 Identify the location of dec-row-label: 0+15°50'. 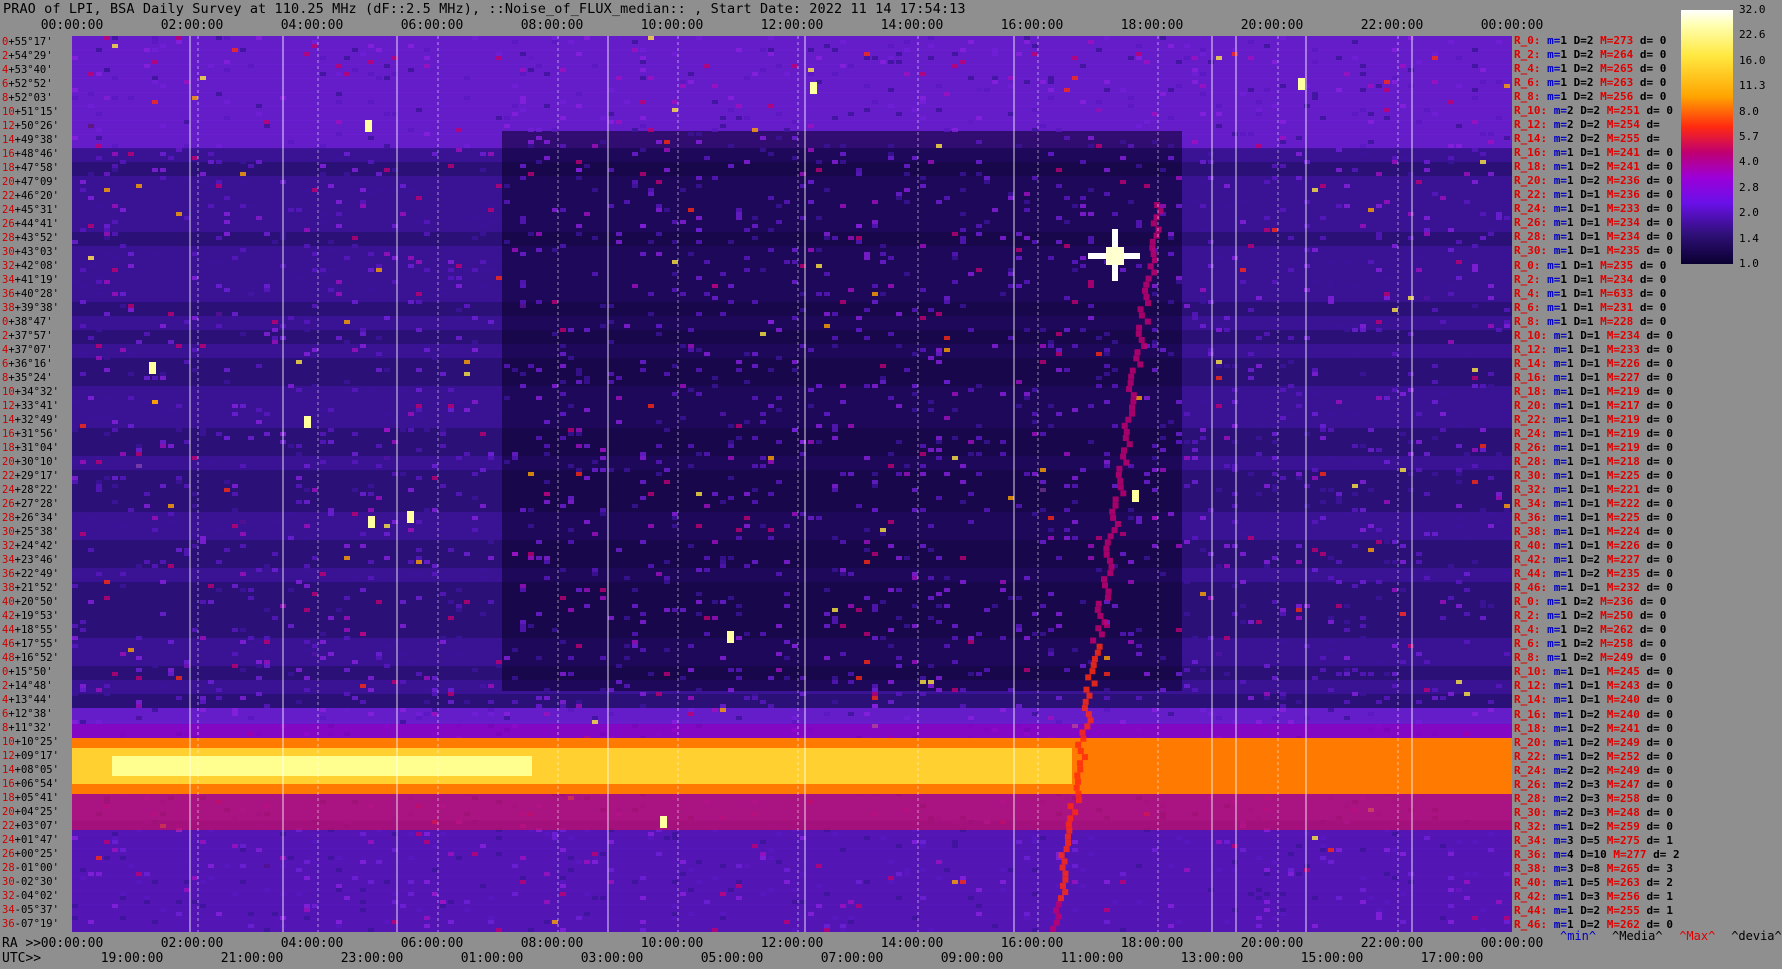
(27, 672).